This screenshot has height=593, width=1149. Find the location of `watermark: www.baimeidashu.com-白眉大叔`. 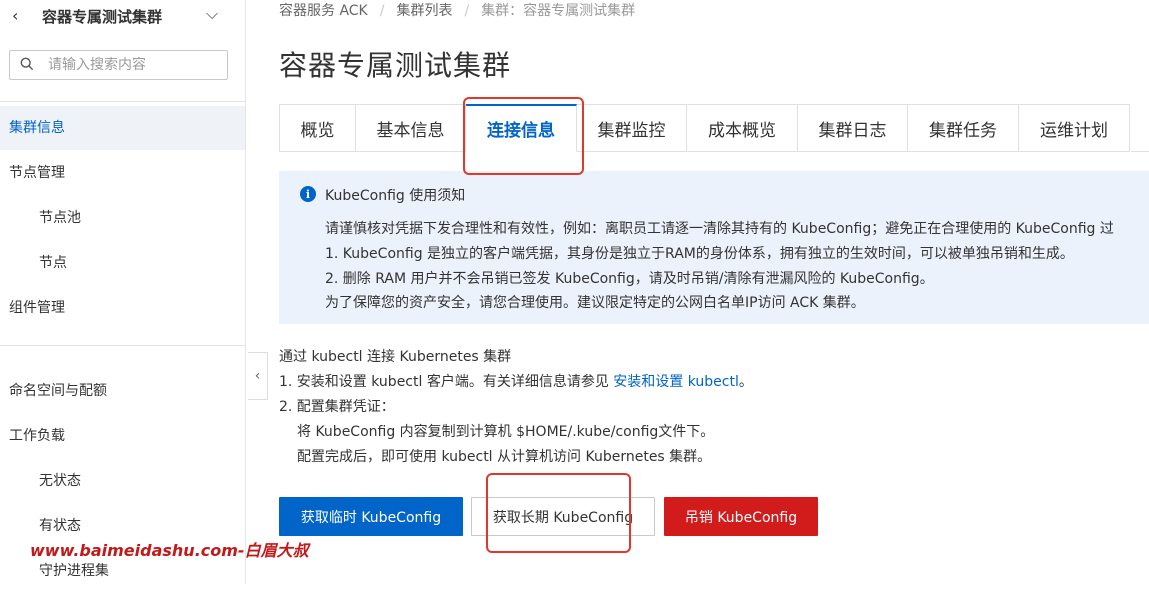

watermark: www.baimeidashu.com-白眉大叔 is located at coordinates (169, 550).